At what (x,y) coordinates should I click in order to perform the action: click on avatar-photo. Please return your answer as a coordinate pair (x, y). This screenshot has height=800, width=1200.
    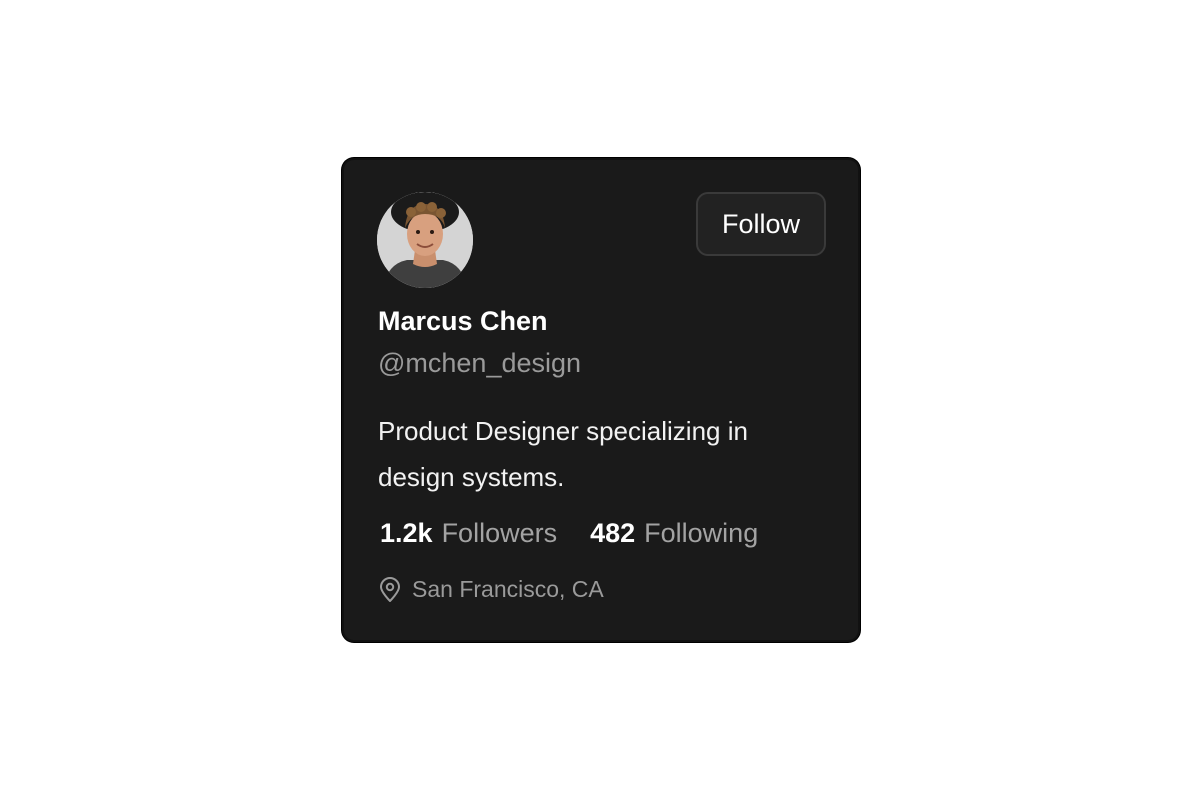
    Looking at the image, I should click on (425, 240).